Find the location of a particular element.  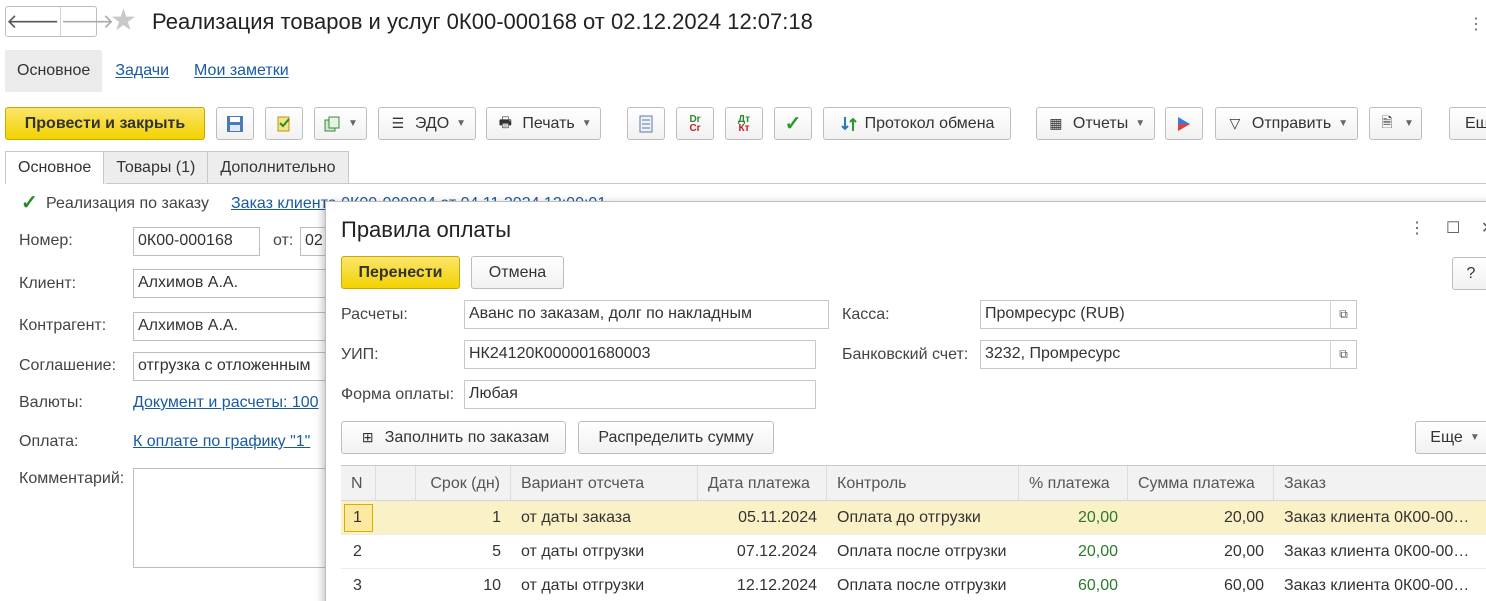

debit-credit-icon: Dr Cr is located at coordinates (695, 123).